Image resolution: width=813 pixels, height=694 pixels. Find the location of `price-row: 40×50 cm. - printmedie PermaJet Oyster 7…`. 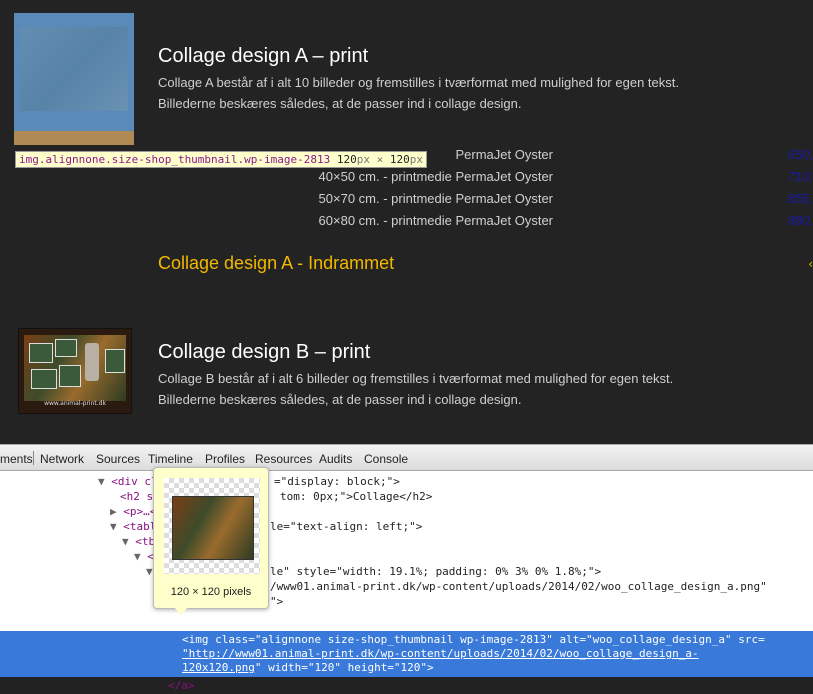

price-row: 40×50 cm. - printmedie PermaJet Oyster 7… is located at coordinates (406, 180).